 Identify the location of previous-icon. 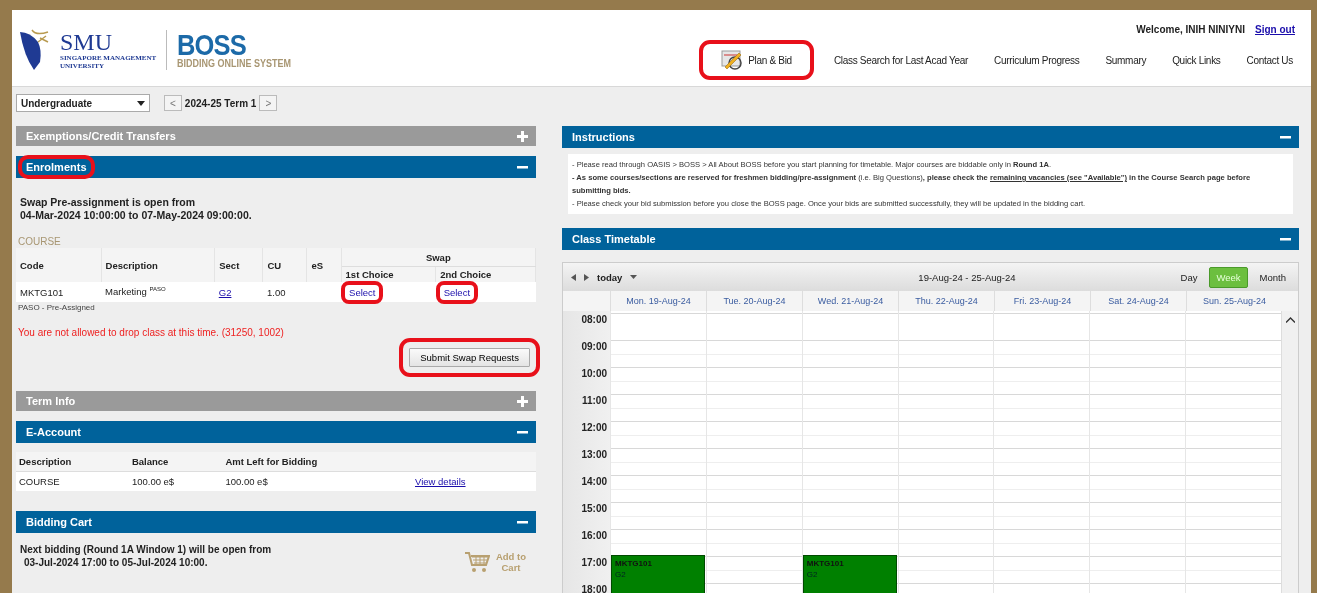
(573, 277).